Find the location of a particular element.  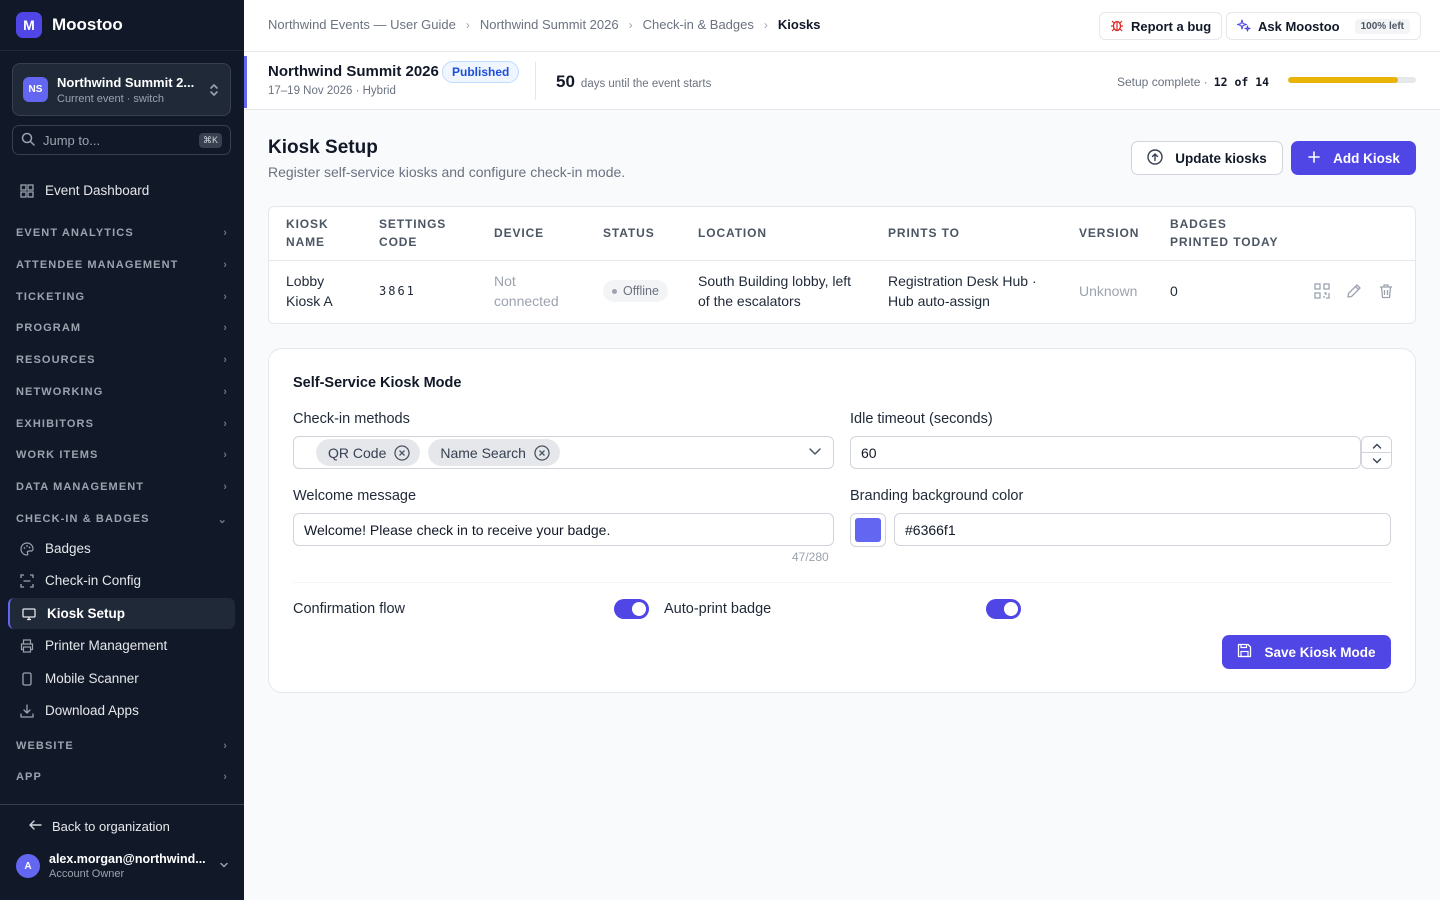

auto-print-toggle is located at coordinates (1003, 609).